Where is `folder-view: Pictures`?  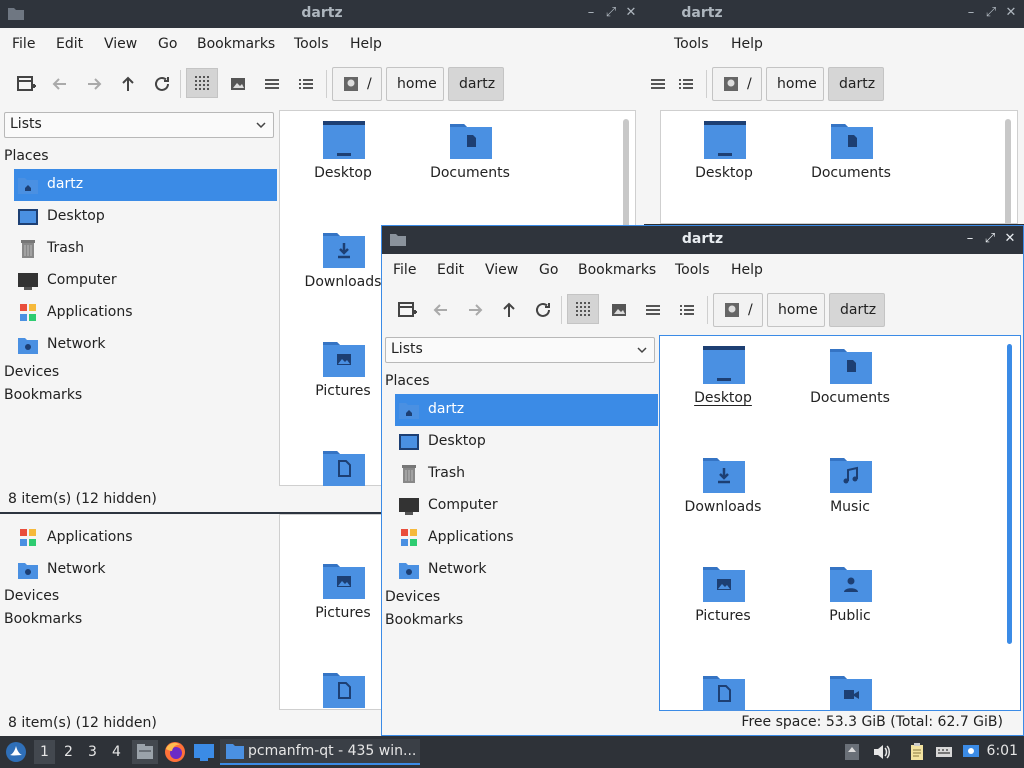 folder-view: Pictures is located at coordinates (330, 612).